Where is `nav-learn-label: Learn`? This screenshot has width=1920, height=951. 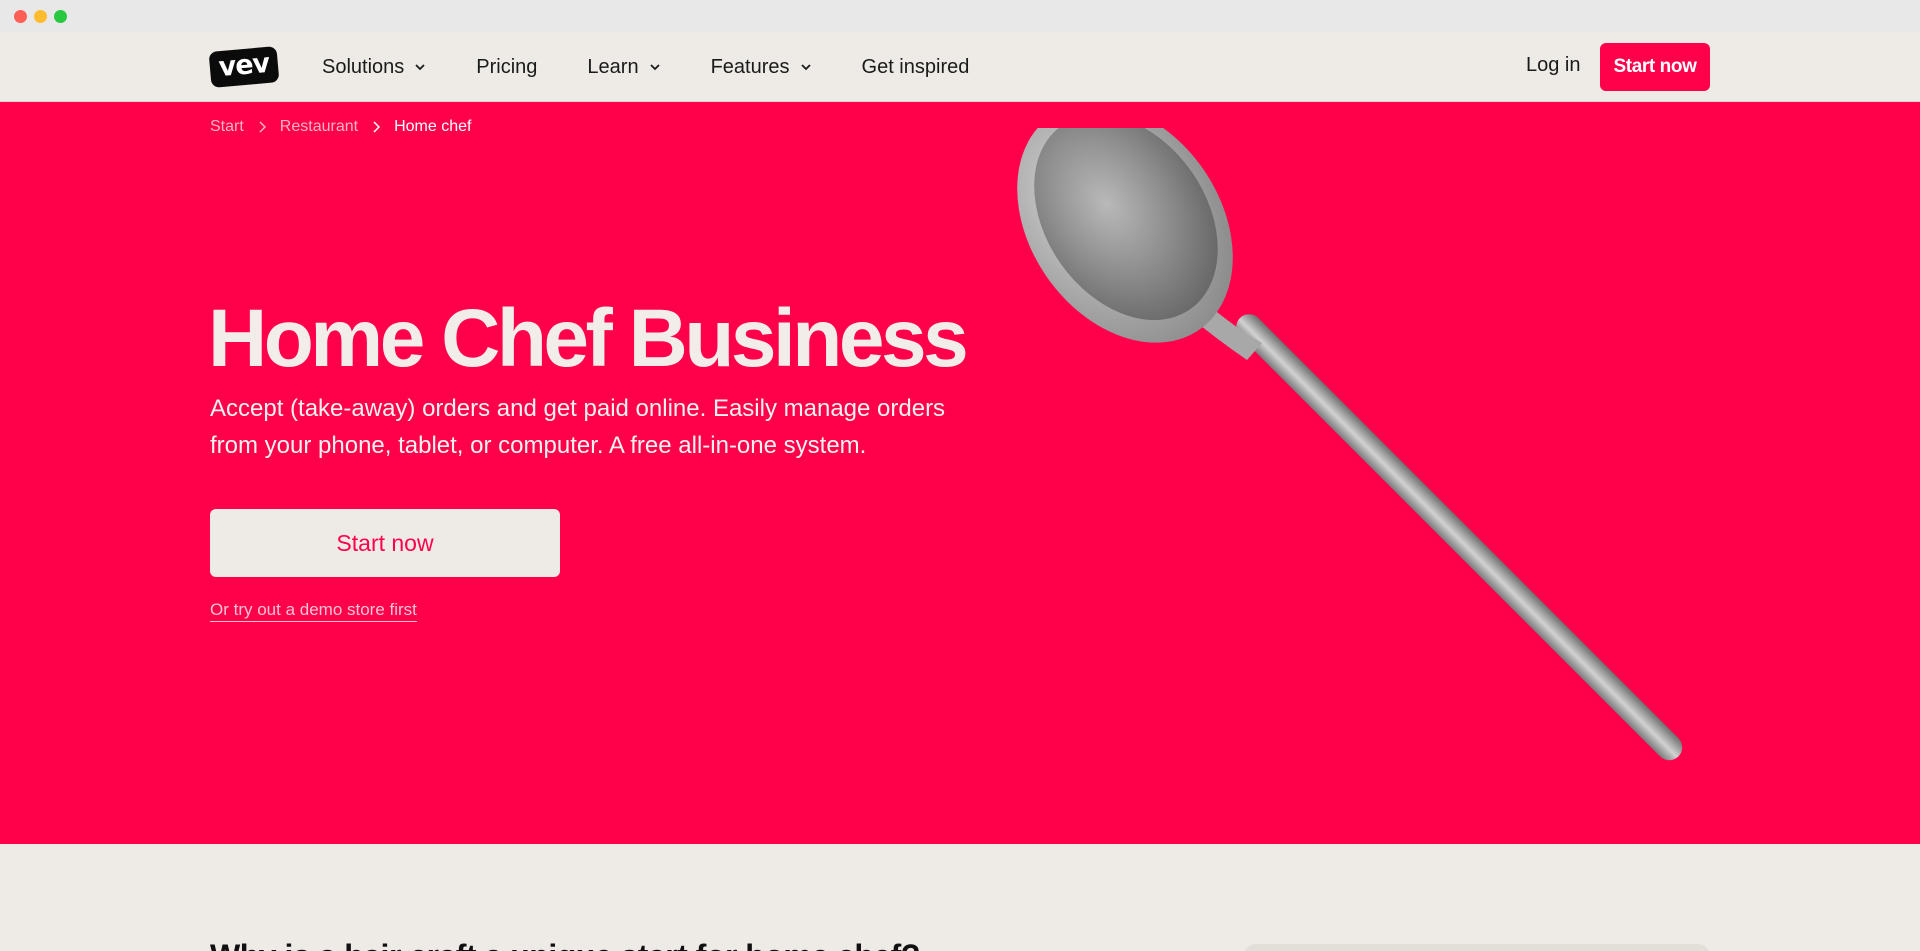 nav-learn-label: Learn is located at coordinates (613, 66).